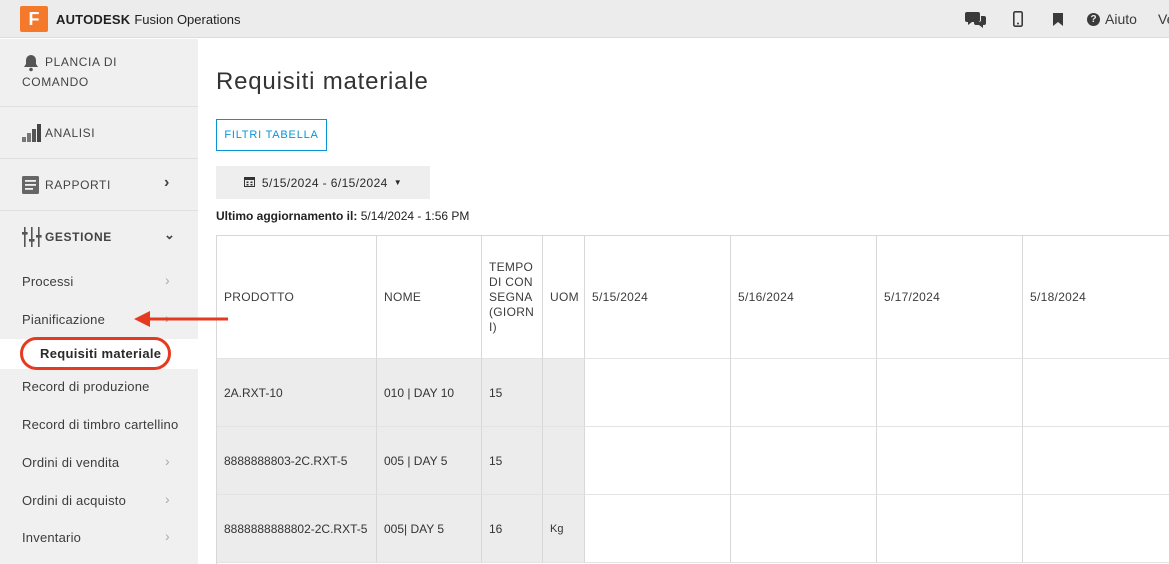  What do you see at coordinates (398, 182) in the screenshot?
I see `caret-down-icon: ▼` at bounding box center [398, 182].